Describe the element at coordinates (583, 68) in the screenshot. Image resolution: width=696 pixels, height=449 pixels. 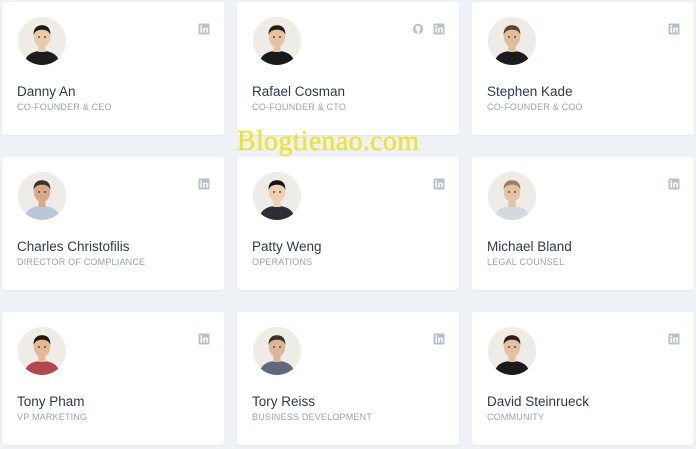
I see `team-member-card: Stephen Kade CO-FOUNDER & COO` at that location.